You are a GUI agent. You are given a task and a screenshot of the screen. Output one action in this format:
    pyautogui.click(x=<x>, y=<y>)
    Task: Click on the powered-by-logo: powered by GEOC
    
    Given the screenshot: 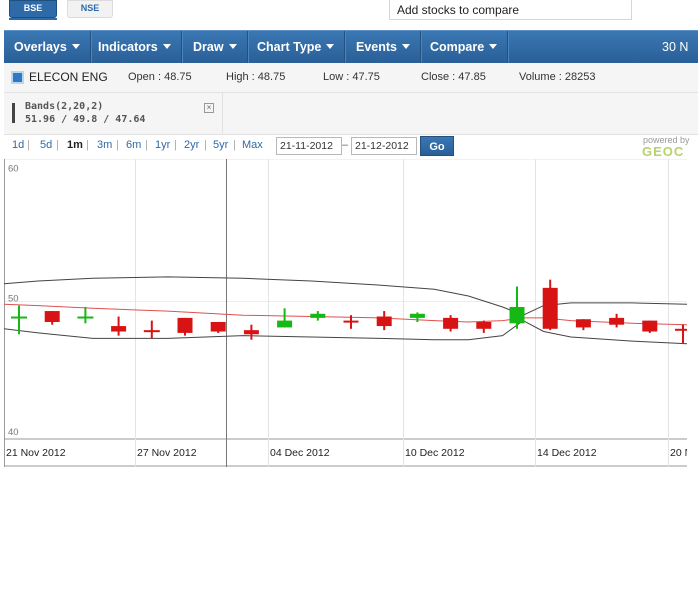 What is the action you would take?
    pyautogui.click(x=669, y=147)
    